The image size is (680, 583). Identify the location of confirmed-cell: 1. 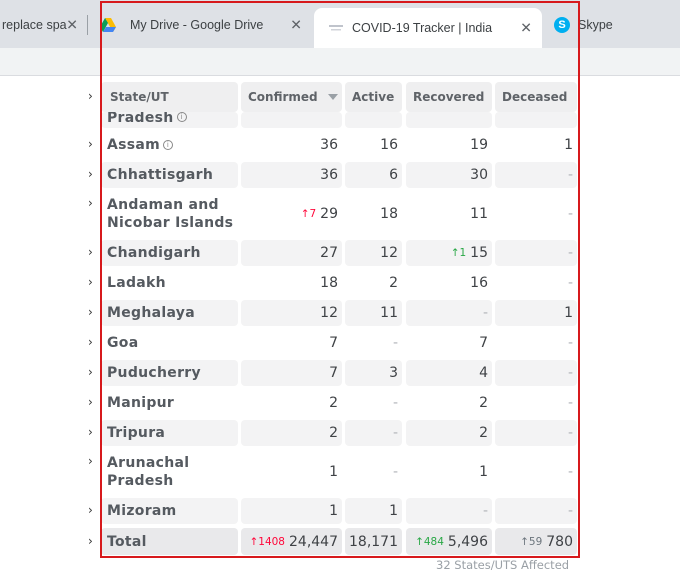
(291, 511).